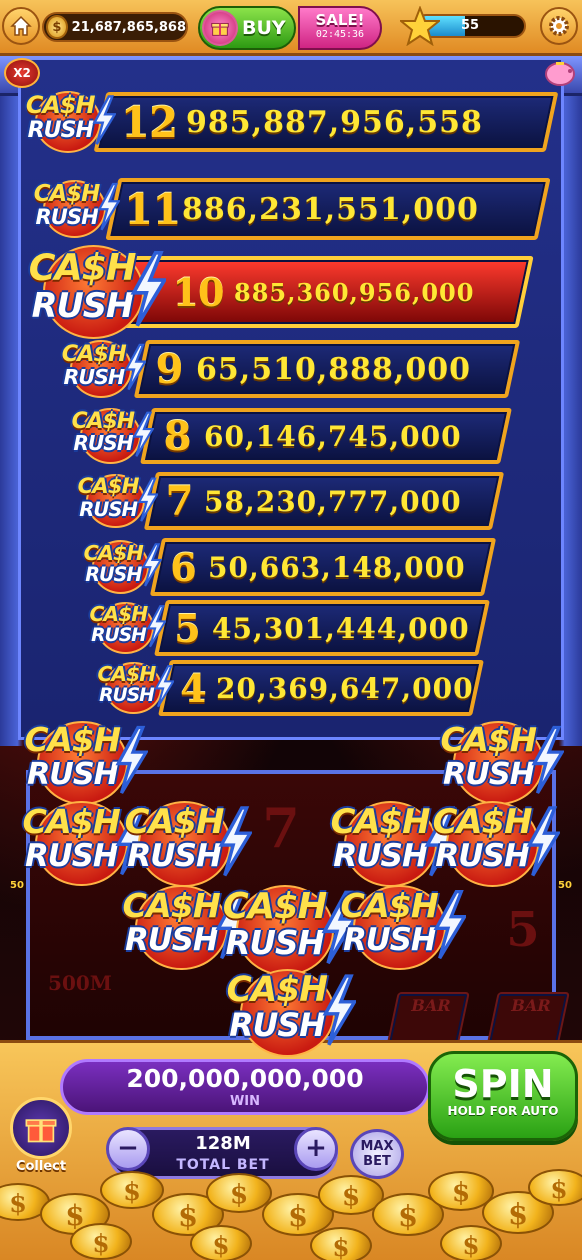  I want to click on home-icon, so click(21, 25).